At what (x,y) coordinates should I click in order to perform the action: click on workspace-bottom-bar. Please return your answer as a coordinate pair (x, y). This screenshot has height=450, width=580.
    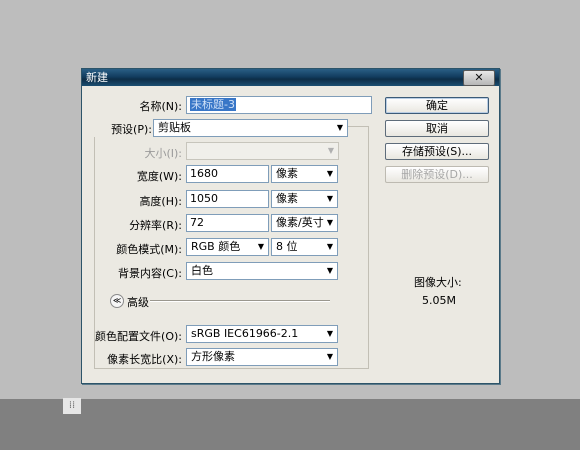
    Looking at the image, I should click on (290, 424).